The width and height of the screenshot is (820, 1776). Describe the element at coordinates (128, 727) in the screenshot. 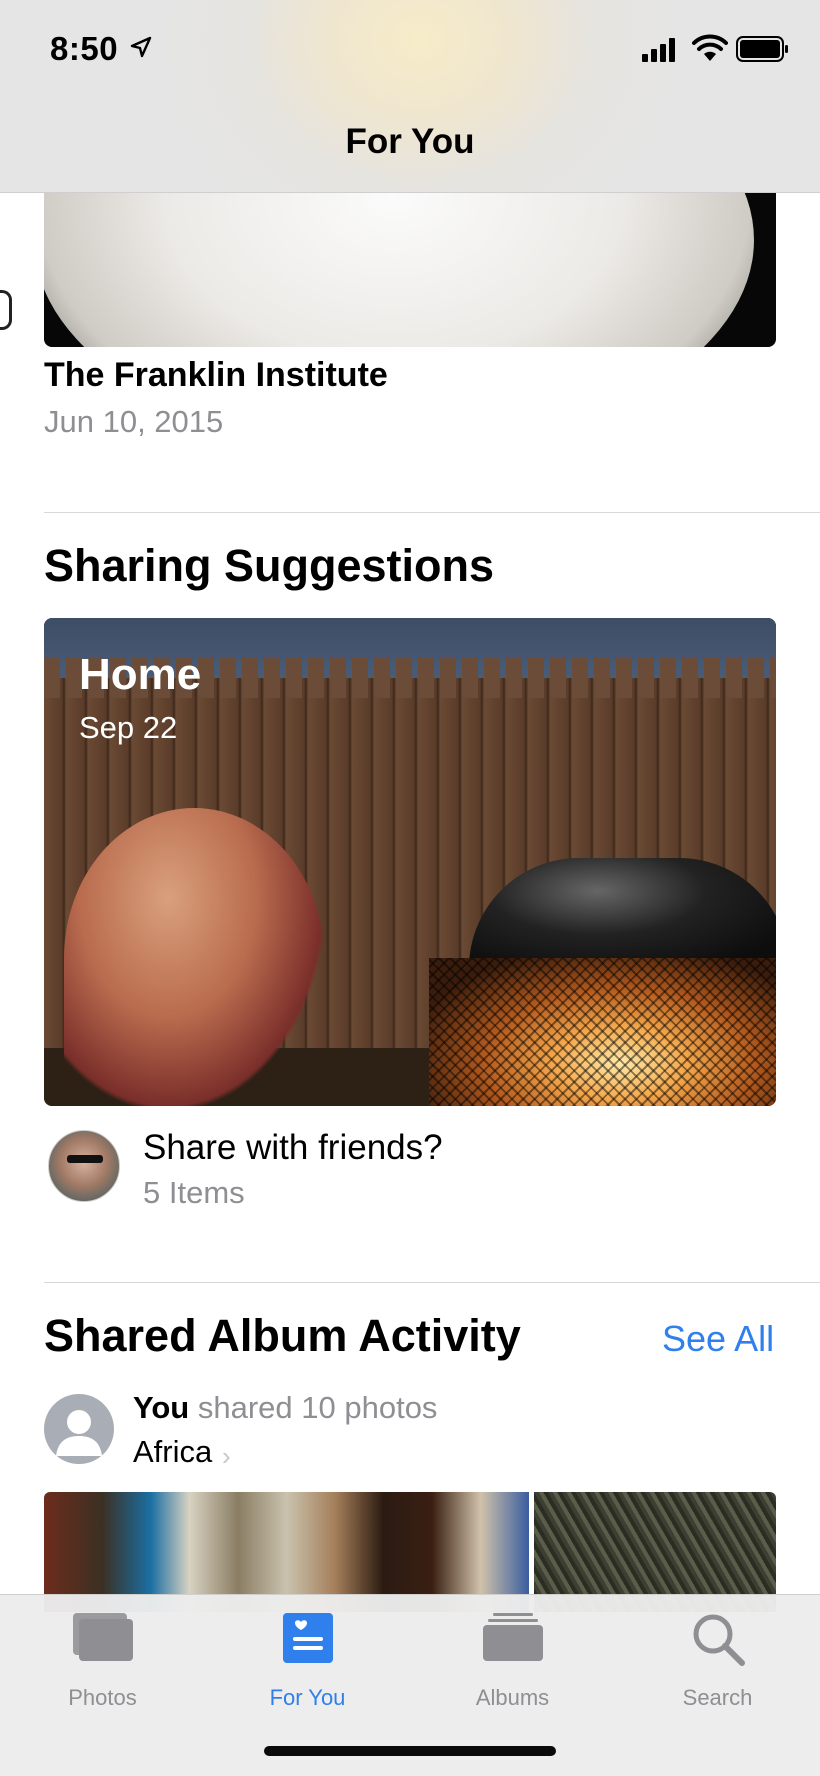

I see `suggestion-date: Sep 22` at that location.